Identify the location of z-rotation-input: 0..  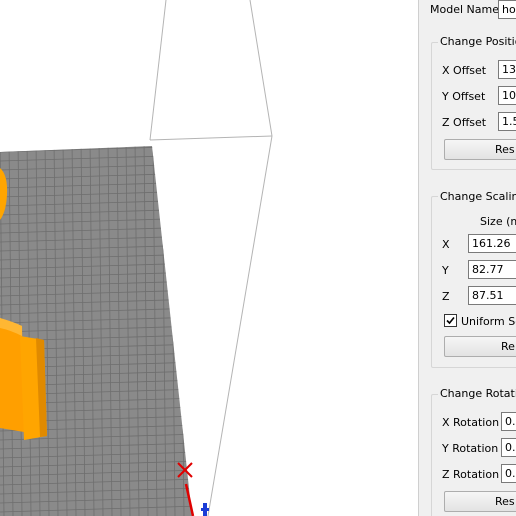
(508, 473).